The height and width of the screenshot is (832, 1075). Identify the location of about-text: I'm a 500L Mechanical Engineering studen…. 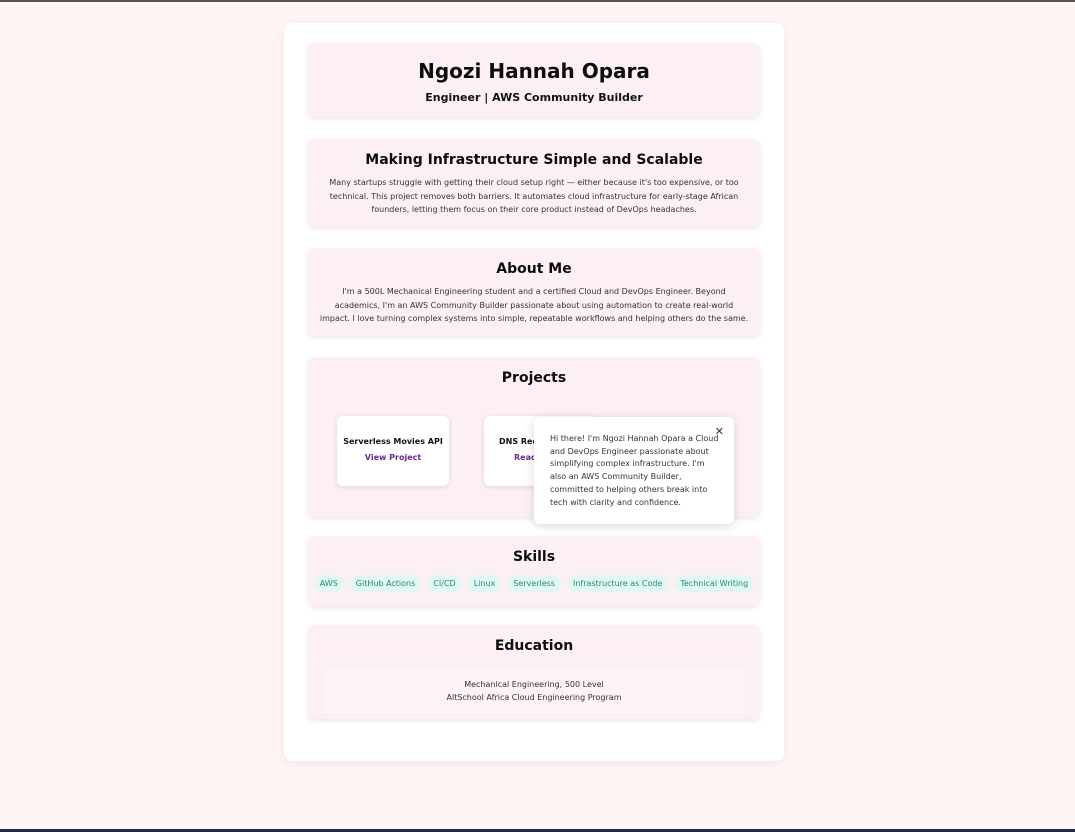
(534, 305).